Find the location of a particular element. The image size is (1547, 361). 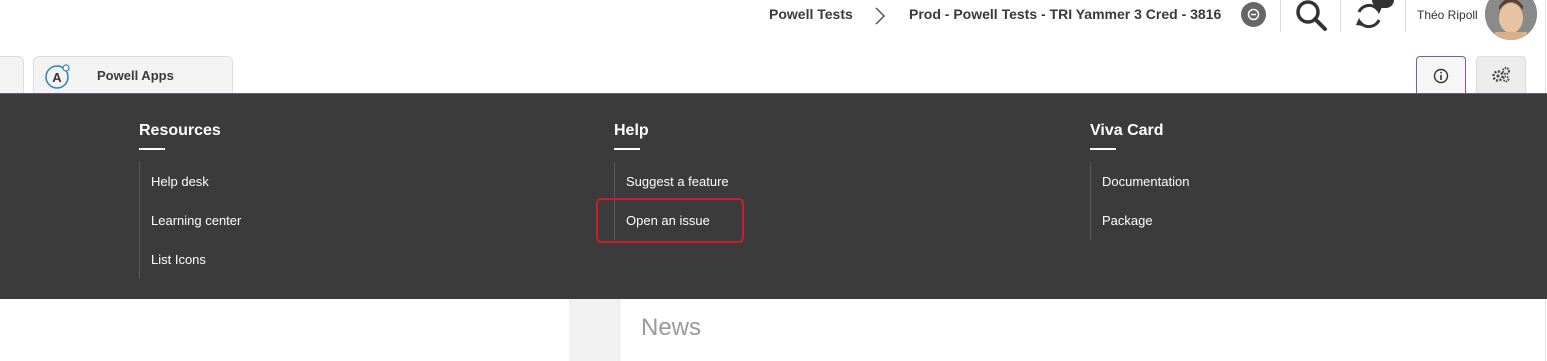

highlight-annotation is located at coordinates (670, 220).